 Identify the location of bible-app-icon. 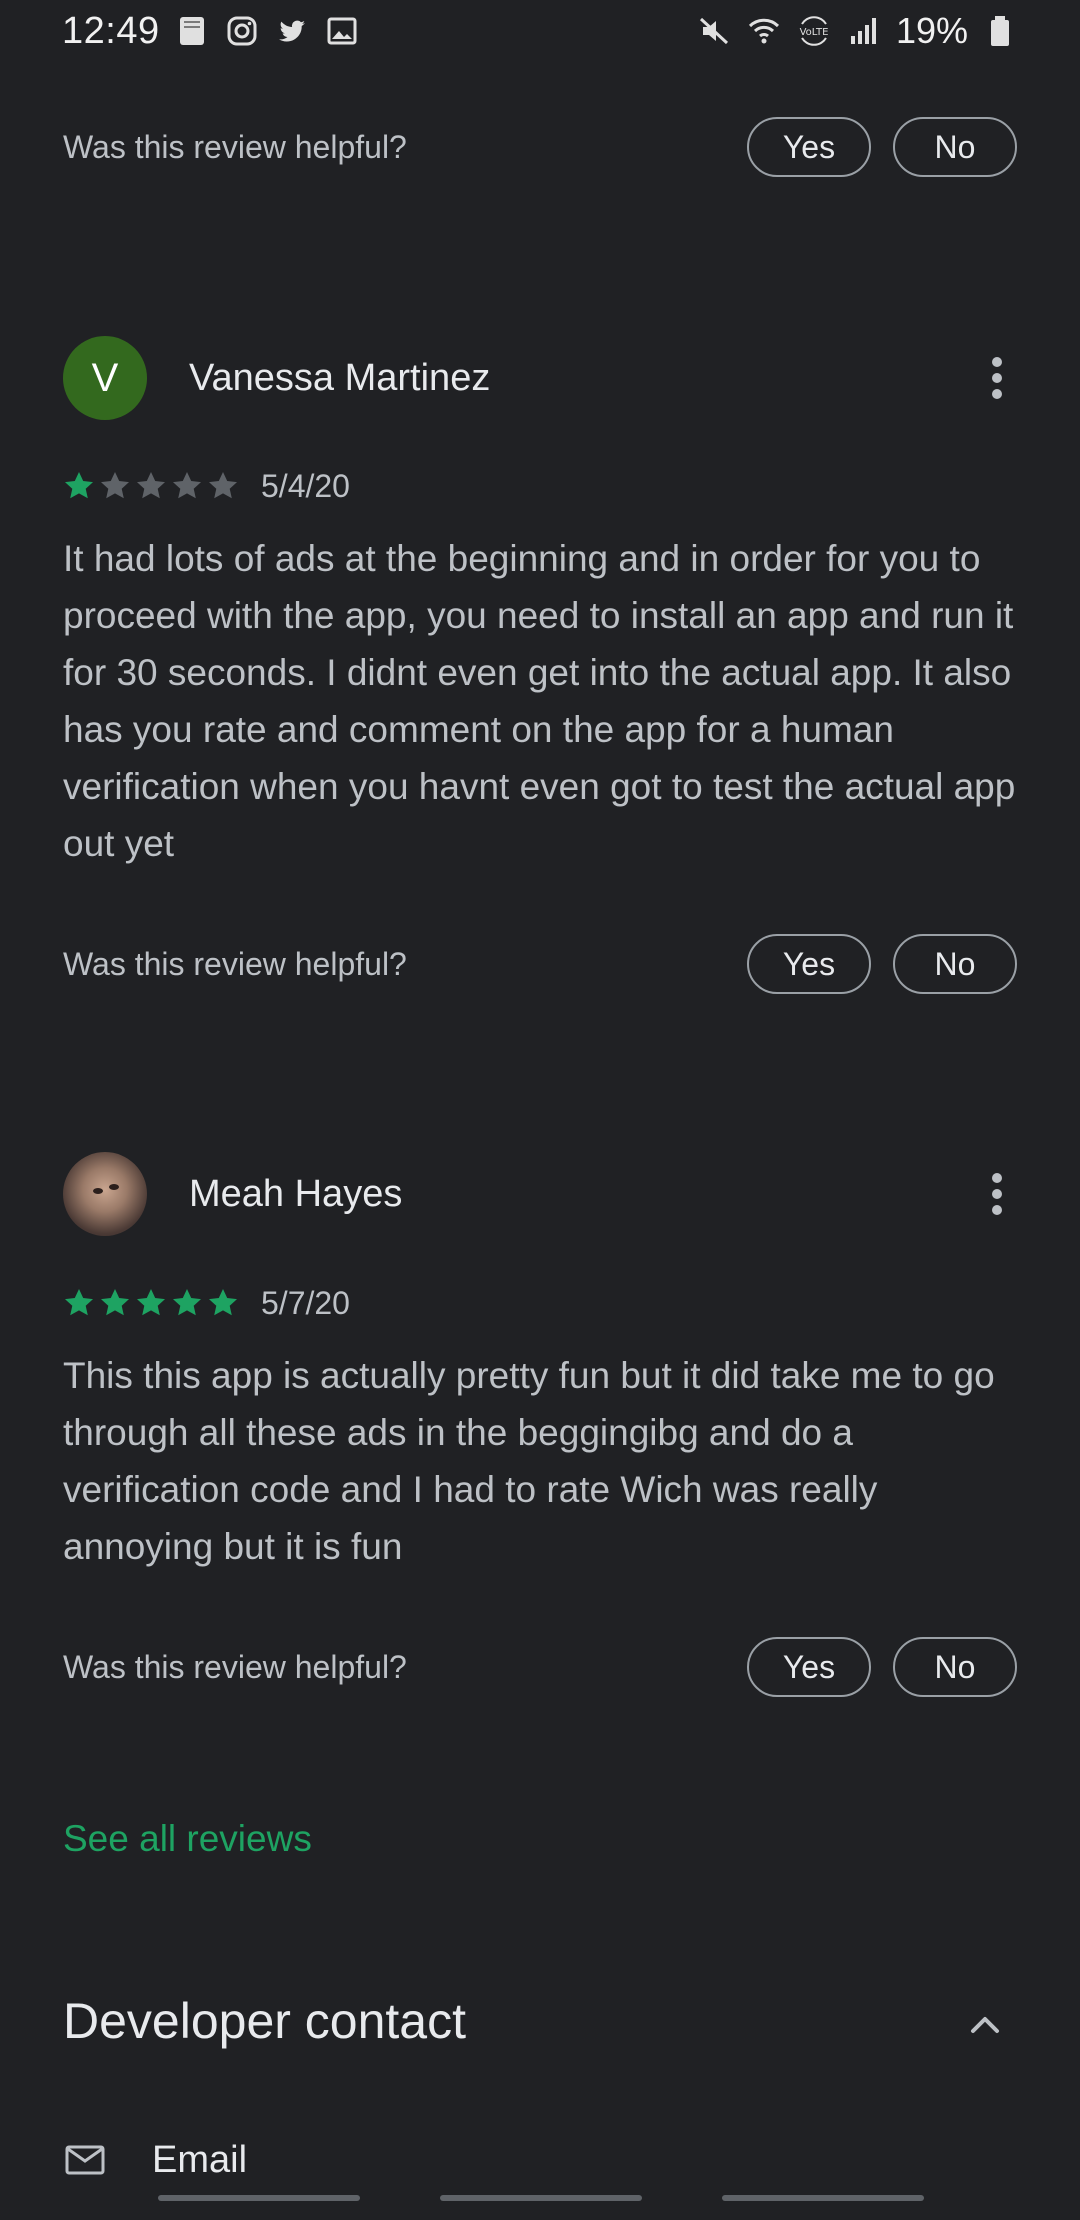
(192, 31).